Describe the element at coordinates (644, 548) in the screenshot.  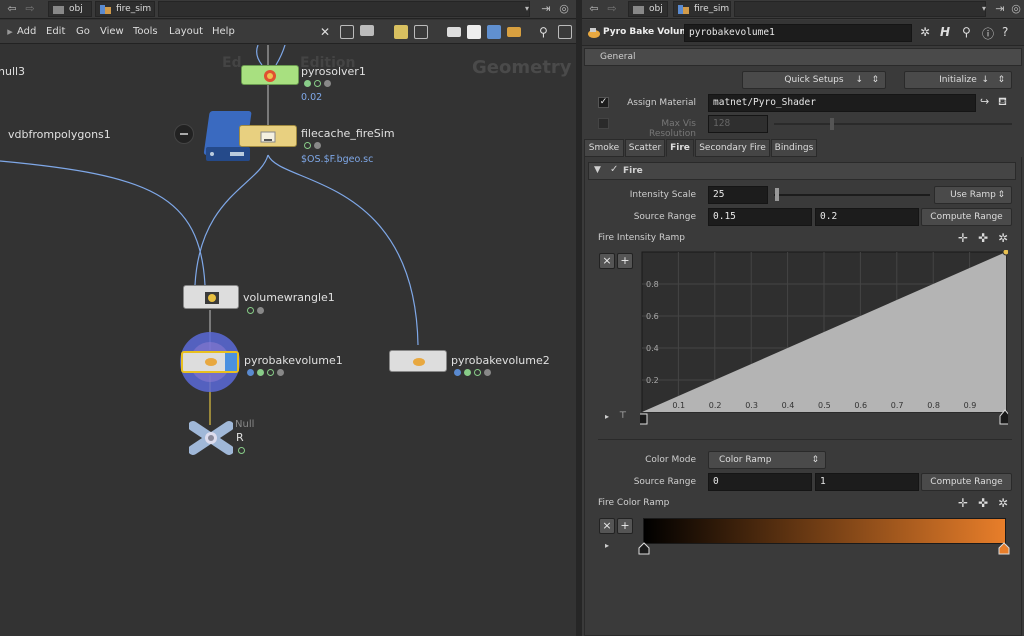
I see `color-key-left` at that location.